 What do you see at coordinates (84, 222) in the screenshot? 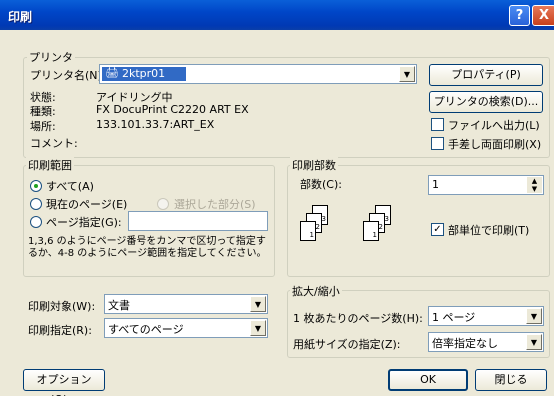
I see `range-pages-label: ページ指定(G):` at bounding box center [84, 222].